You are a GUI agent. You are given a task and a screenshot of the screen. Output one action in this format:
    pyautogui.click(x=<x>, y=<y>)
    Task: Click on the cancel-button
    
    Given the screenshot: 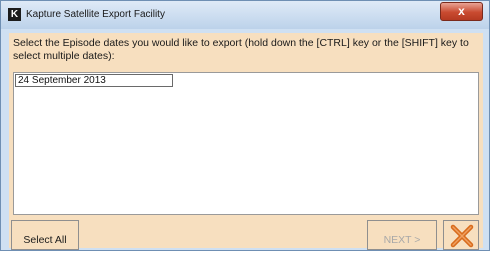 What is the action you would take?
    pyautogui.click(x=461, y=235)
    